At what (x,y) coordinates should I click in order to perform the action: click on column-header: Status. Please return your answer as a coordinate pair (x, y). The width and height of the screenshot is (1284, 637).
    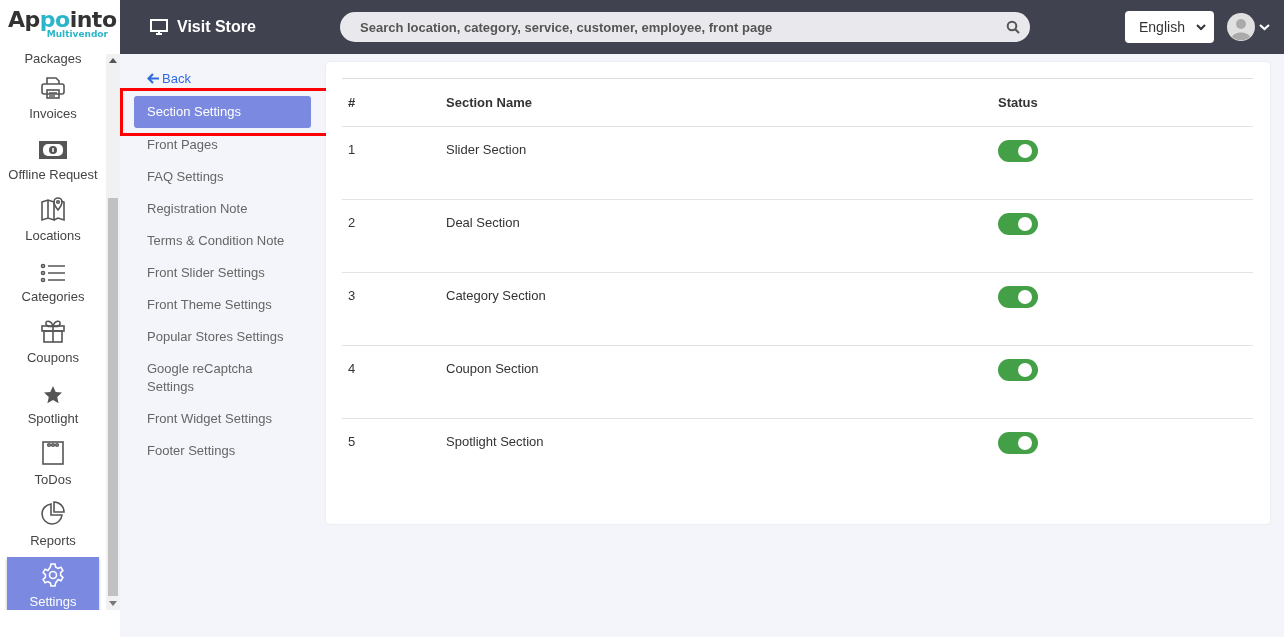
    Looking at the image, I should click on (1018, 102).